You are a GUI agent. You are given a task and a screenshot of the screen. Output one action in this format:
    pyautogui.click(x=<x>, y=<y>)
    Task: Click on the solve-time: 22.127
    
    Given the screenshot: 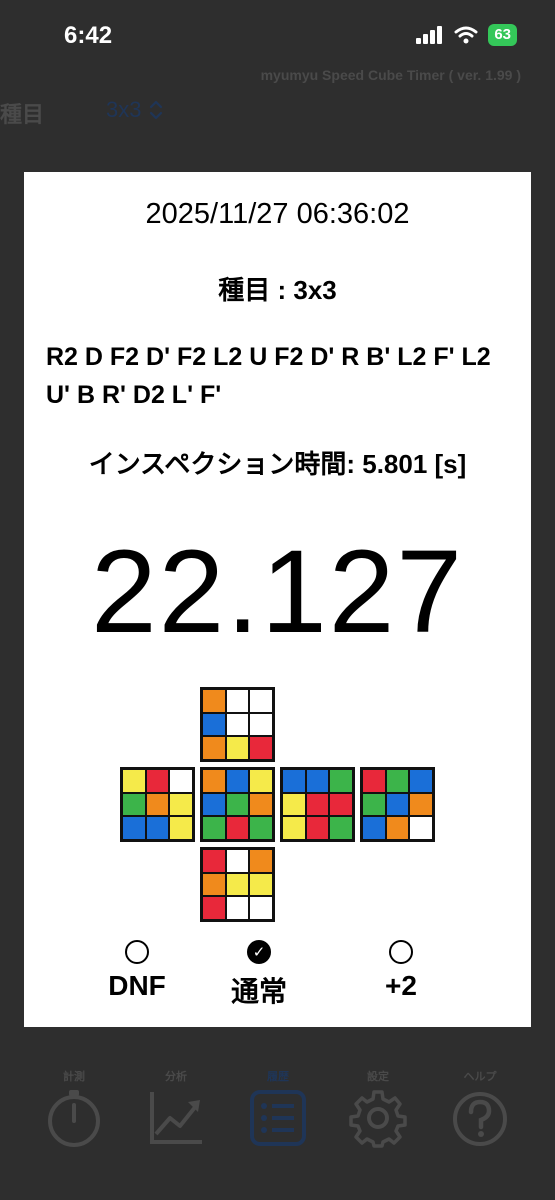 What is the action you would take?
    pyautogui.click(x=277, y=592)
    